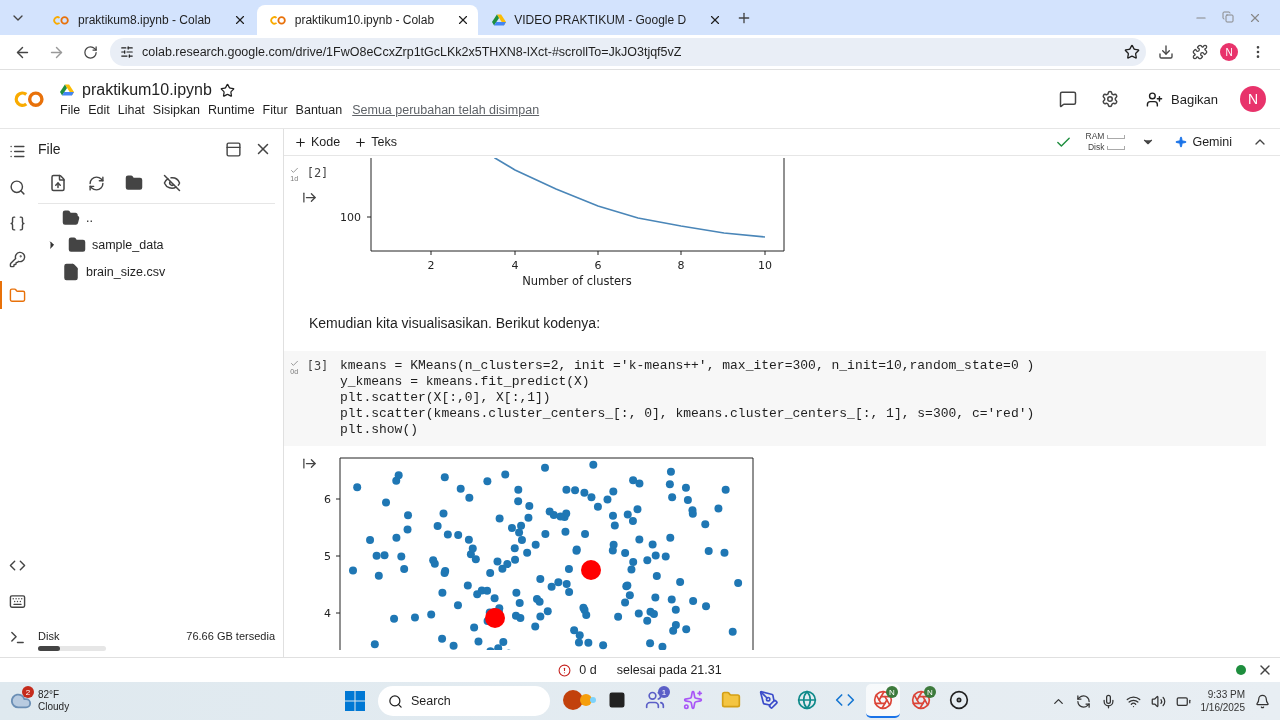 The height and width of the screenshot is (720, 1280). I want to click on download-icon, so click(1166, 52).